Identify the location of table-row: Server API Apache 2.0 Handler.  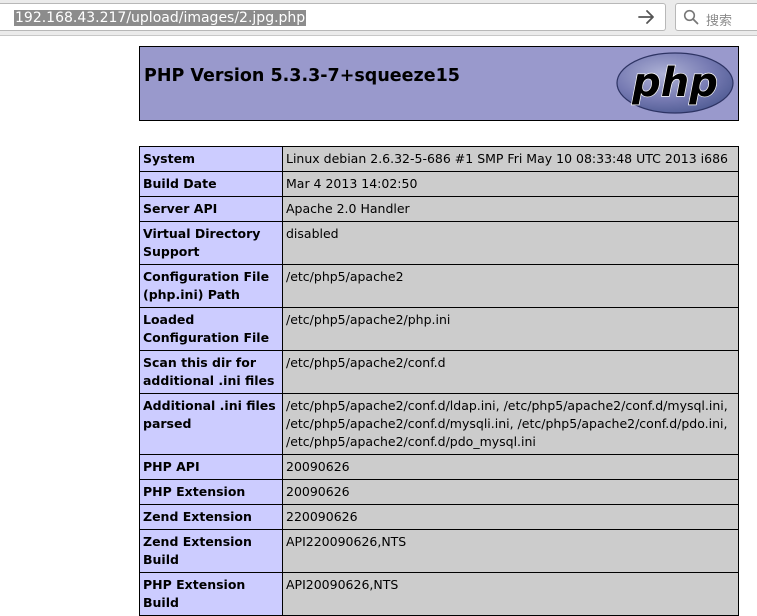
(439, 209).